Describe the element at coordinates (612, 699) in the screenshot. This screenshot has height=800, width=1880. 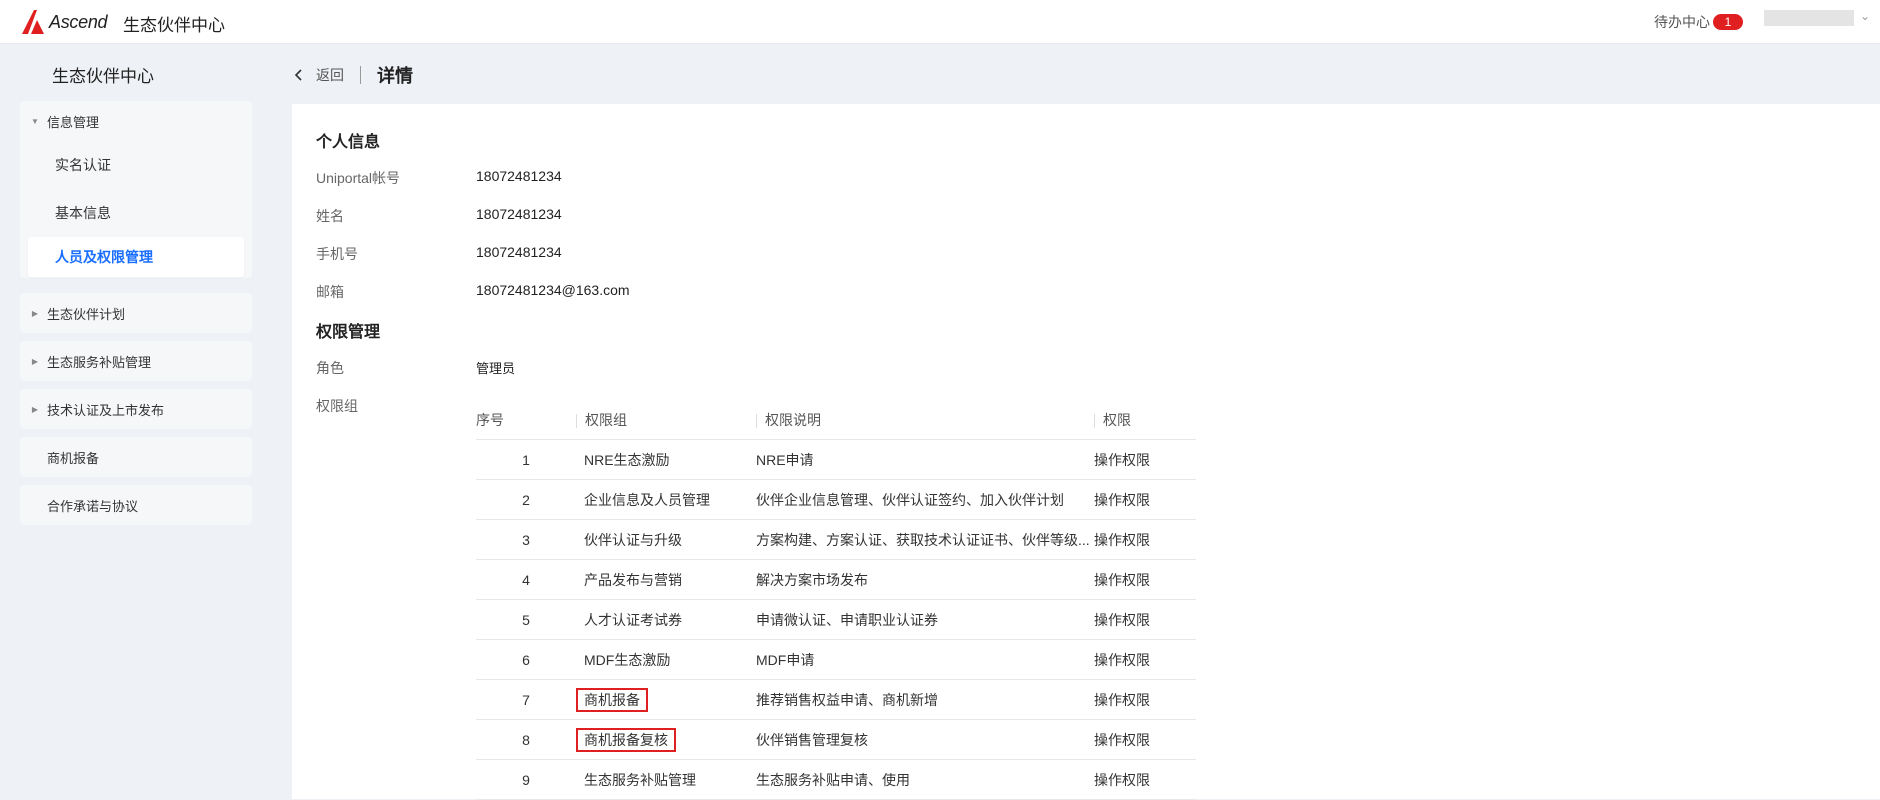
I see `highlighted-group-label: 商机报备` at that location.